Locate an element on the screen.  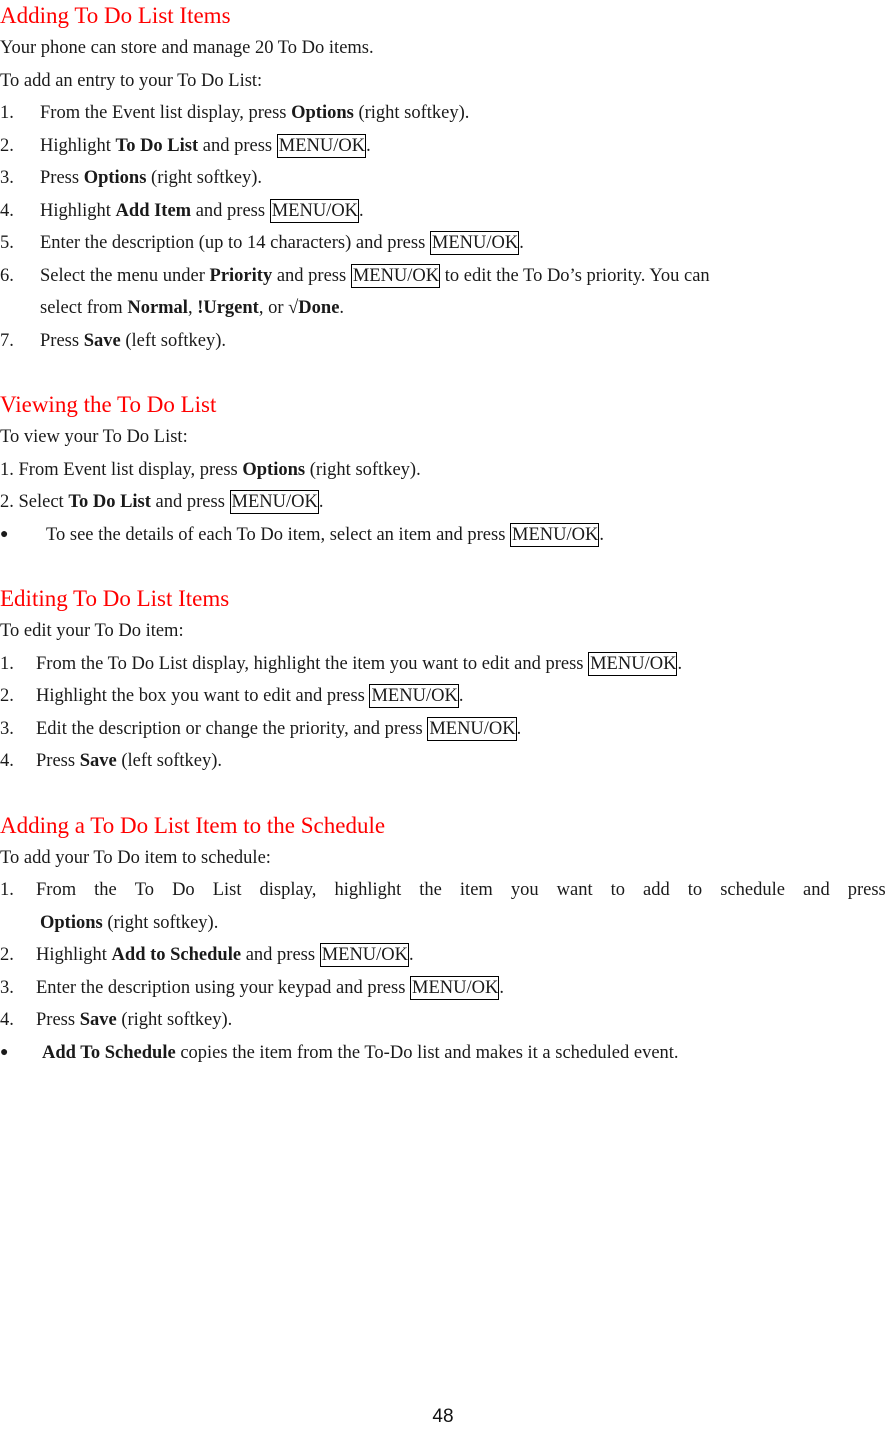
paragraph: To add your To Do item to schedule: is located at coordinates (135, 857).